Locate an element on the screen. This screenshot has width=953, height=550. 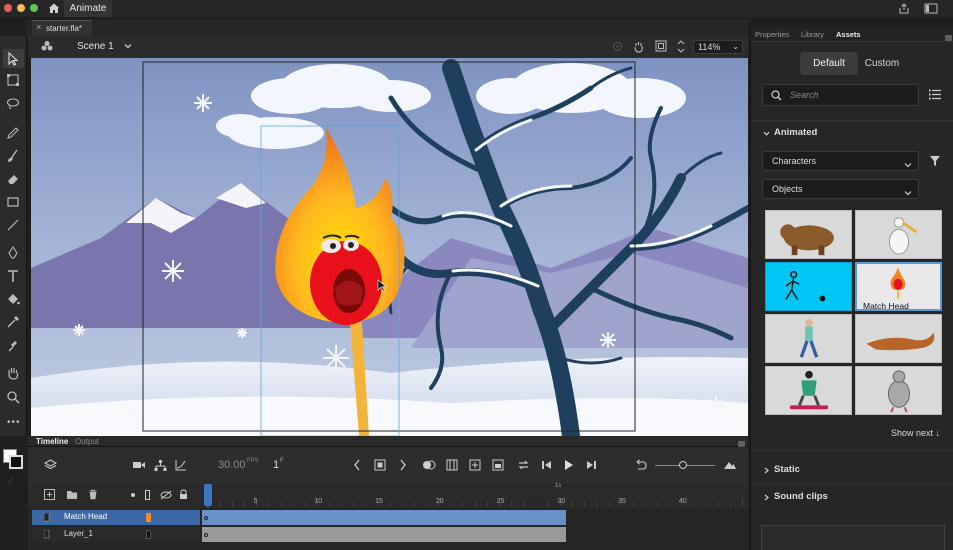
search-input: Search is located at coordinates (840, 95).